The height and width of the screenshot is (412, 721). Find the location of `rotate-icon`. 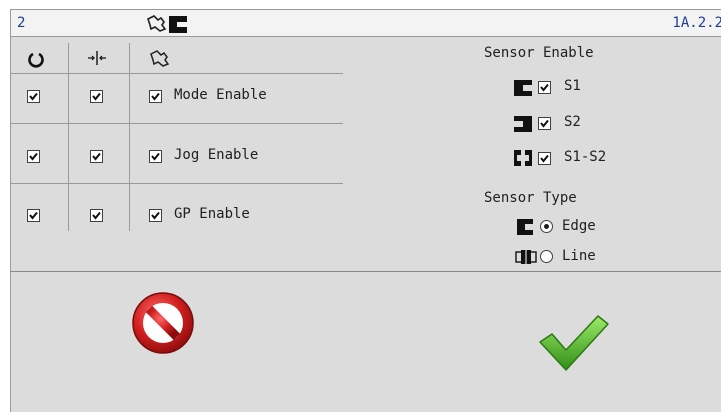

rotate-icon is located at coordinates (36, 60).